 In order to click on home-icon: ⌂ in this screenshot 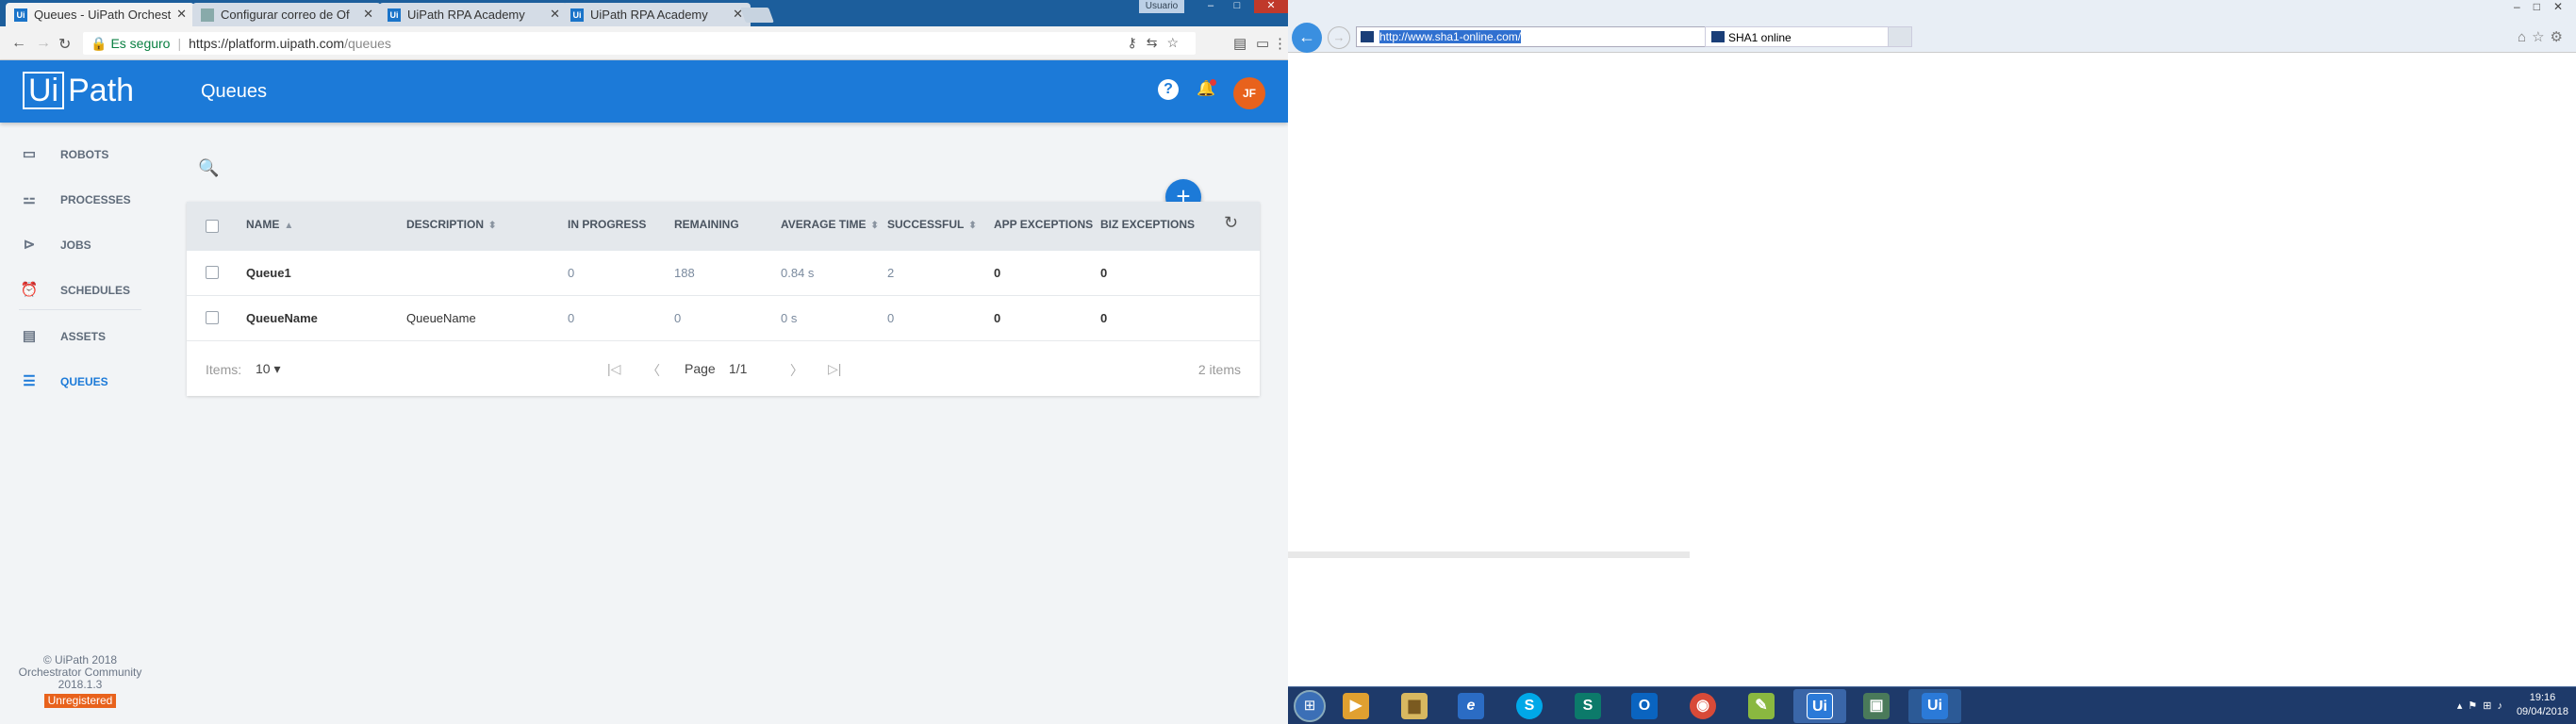, I will do `click(2525, 37)`.